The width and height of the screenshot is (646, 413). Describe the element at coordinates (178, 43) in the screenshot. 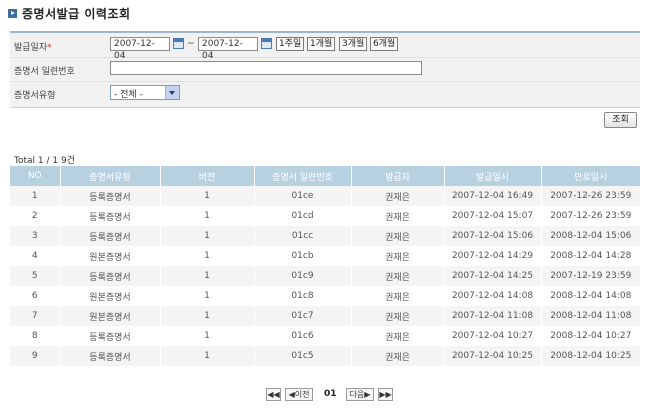

I see `calendar-from-icon` at that location.